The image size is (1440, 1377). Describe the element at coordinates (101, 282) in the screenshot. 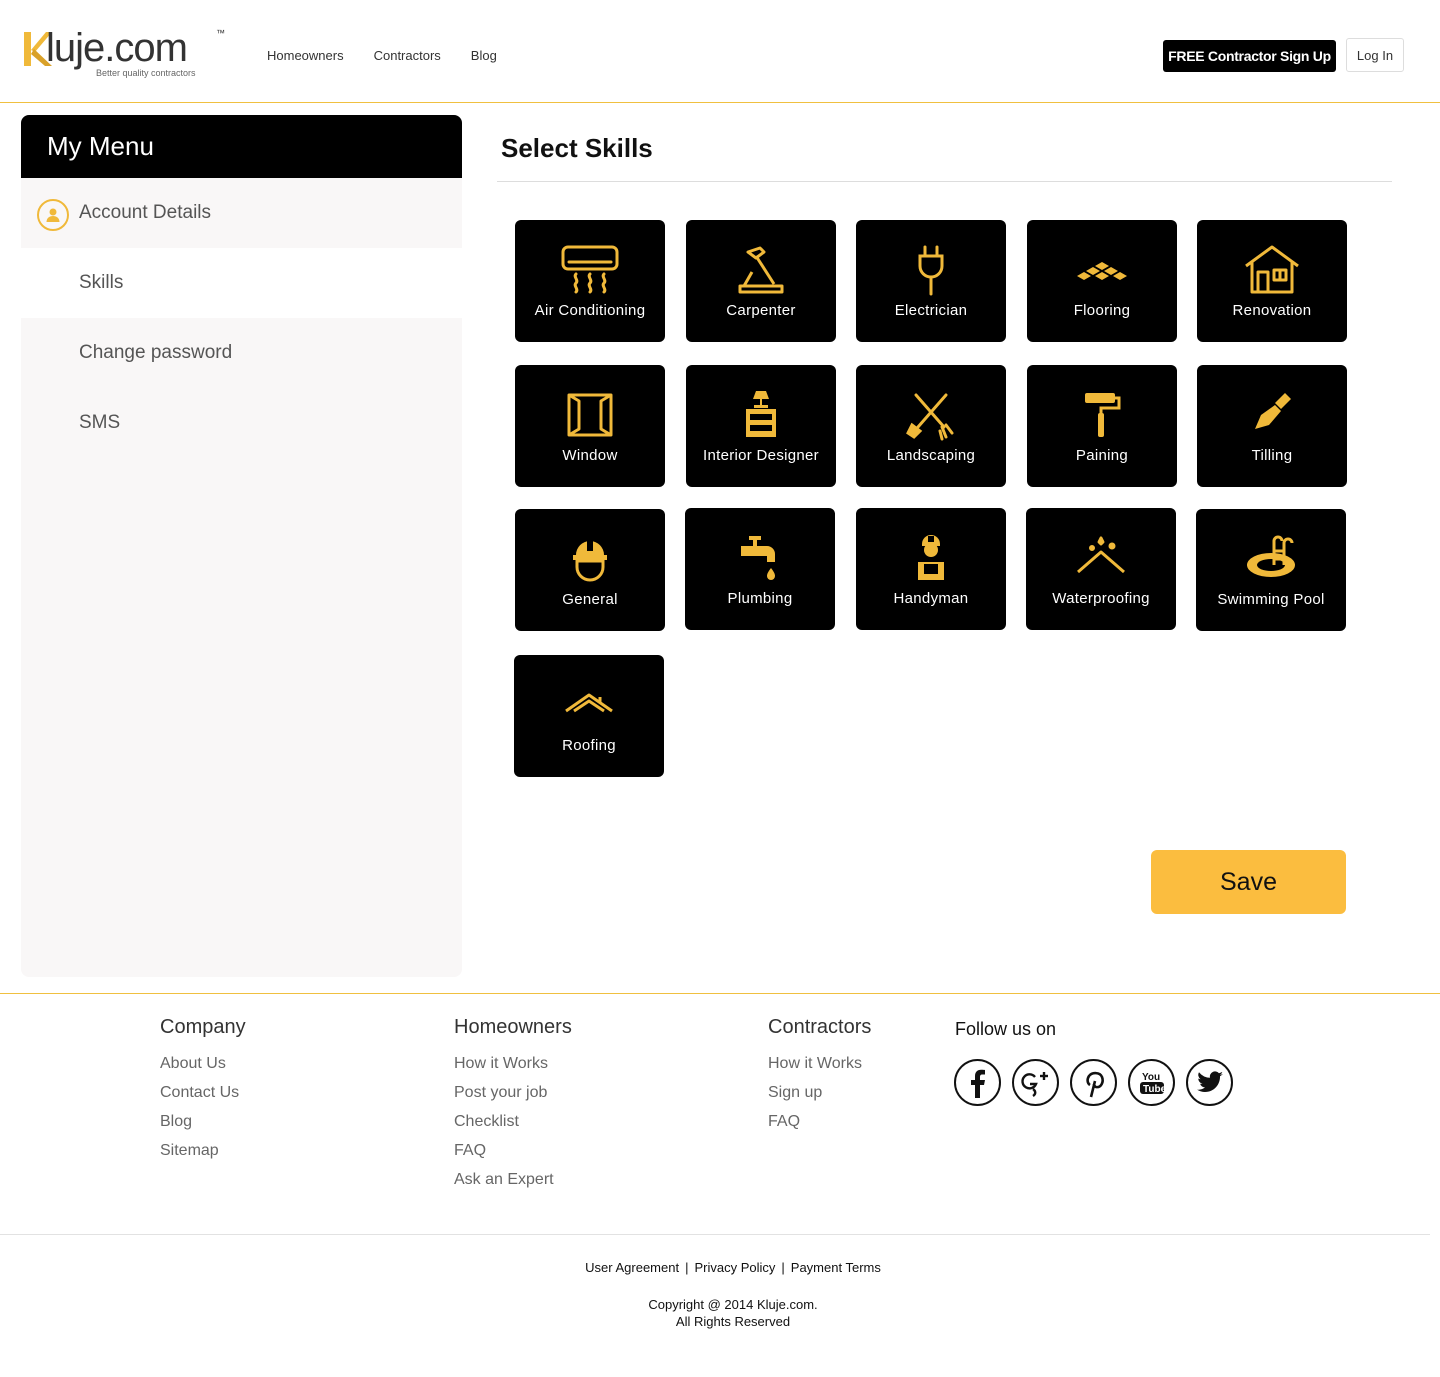

I see `sidebar-item-label: Skills` at that location.